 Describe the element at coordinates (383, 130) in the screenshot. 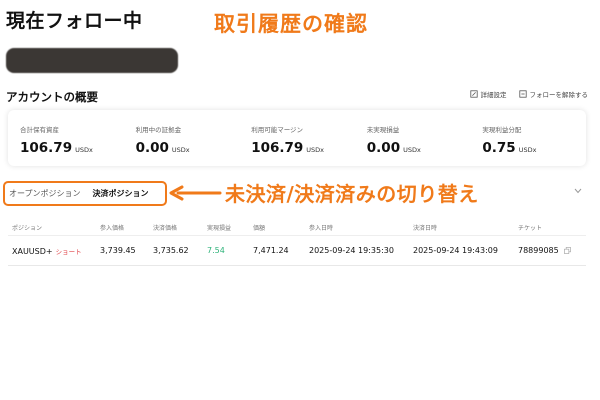

I see `stat-label: 未実現損益` at that location.